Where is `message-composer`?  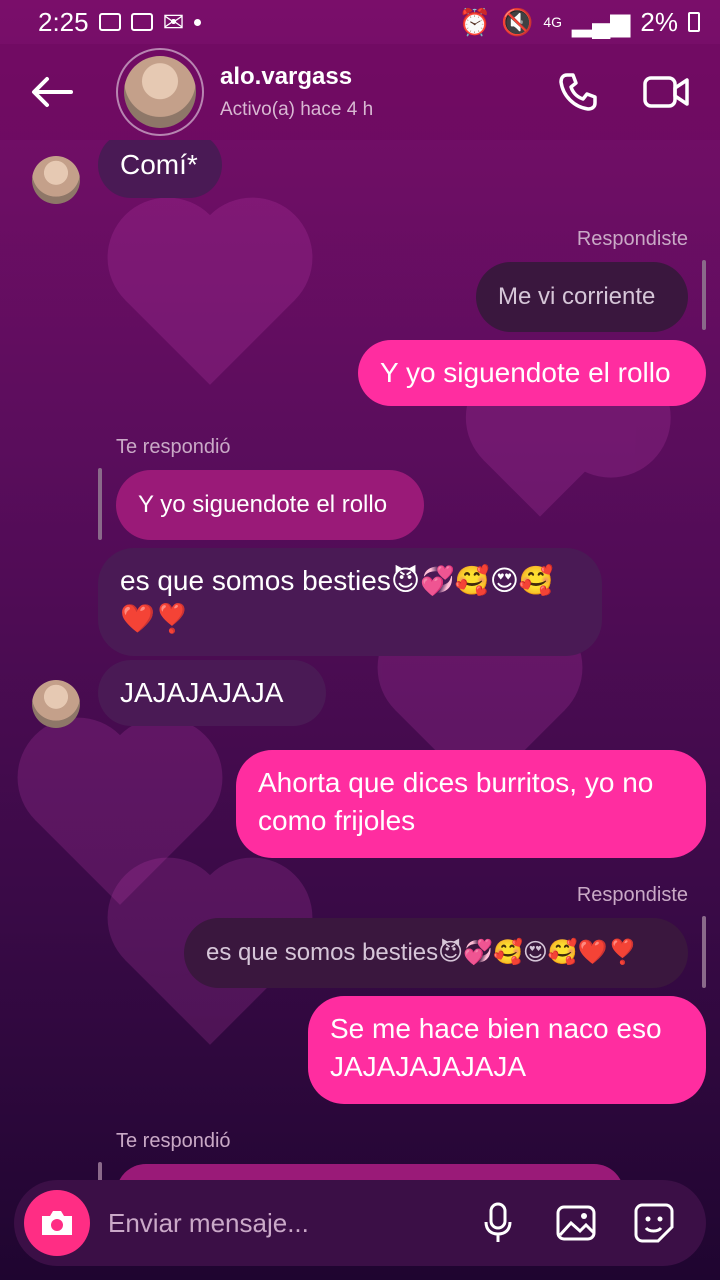 message-composer is located at coordinates (360, 1223).